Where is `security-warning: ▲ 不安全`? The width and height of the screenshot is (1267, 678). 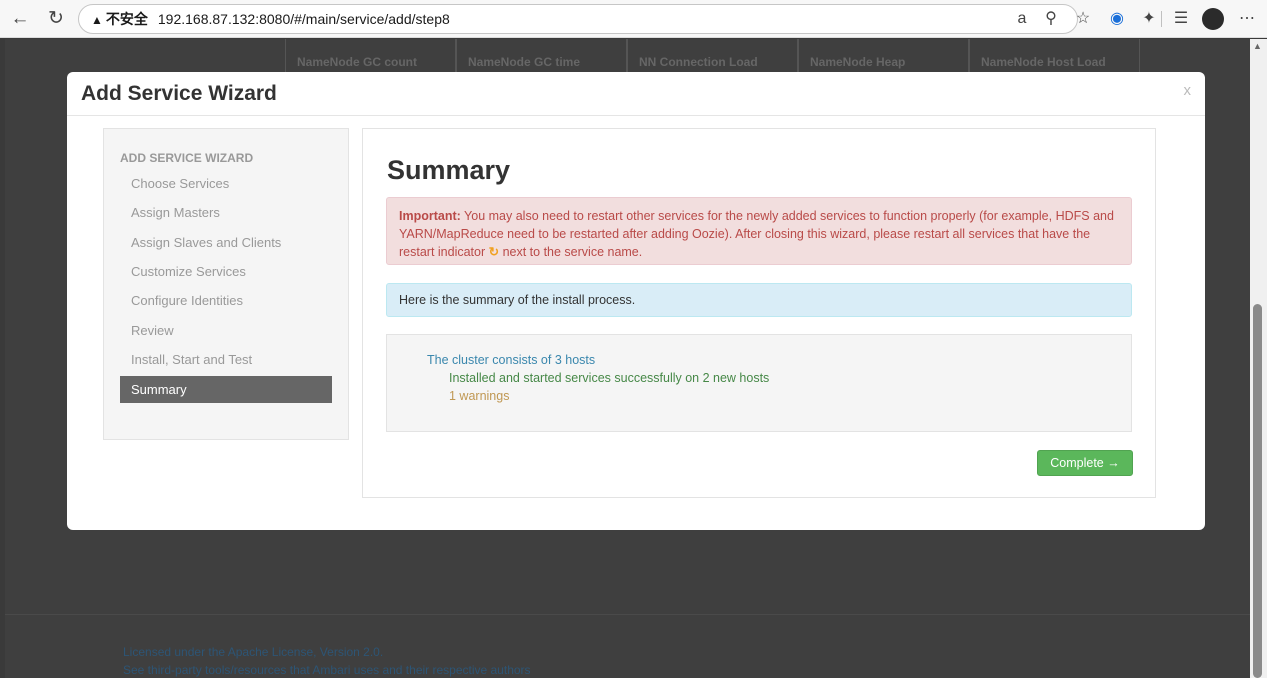 security-warning: ▲ 不安全 is located at coordinates (119, 19).